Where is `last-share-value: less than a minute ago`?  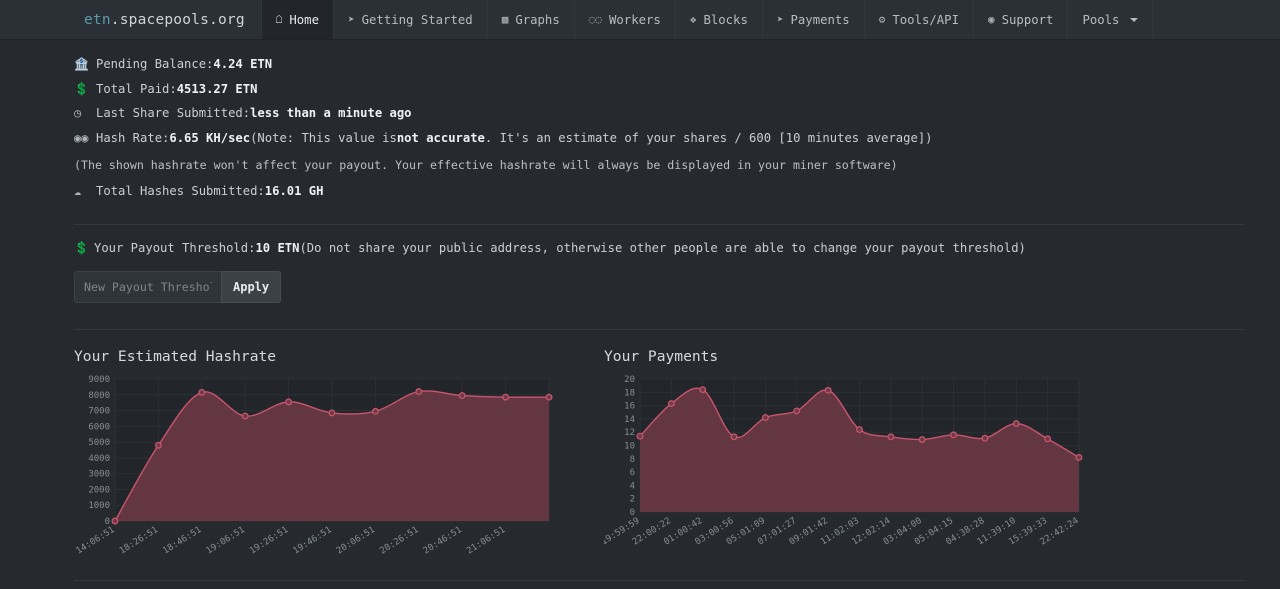 last-share-value: less than a minute ago is located at coordinates (331, 113).